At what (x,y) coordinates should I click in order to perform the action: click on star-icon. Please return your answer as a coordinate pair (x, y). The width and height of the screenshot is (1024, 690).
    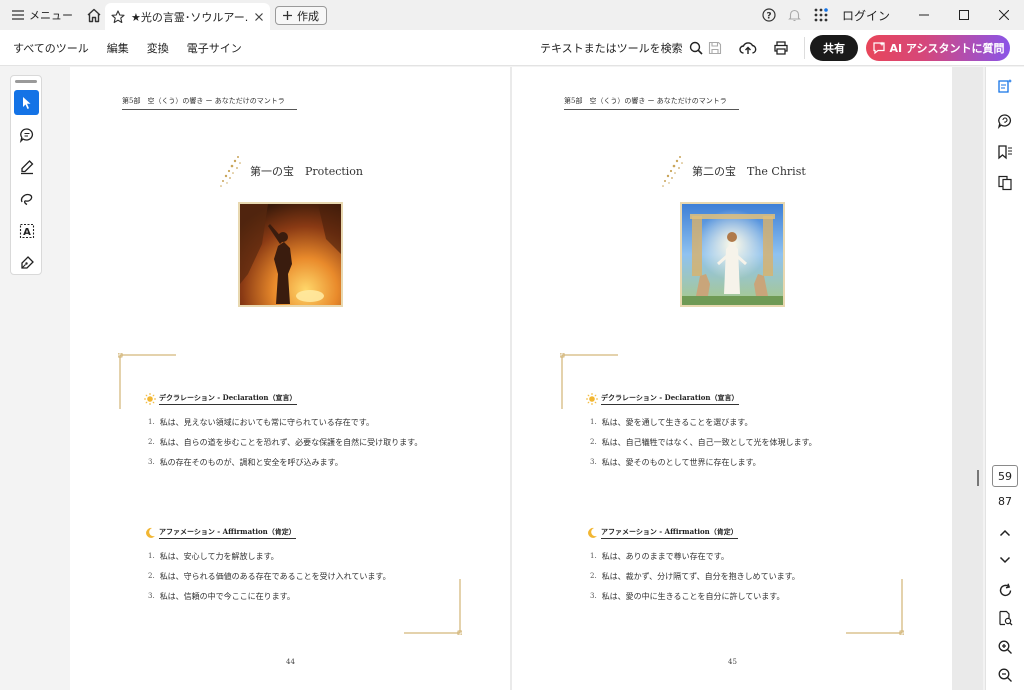
    Looking at the image, I should click on (118, 16).